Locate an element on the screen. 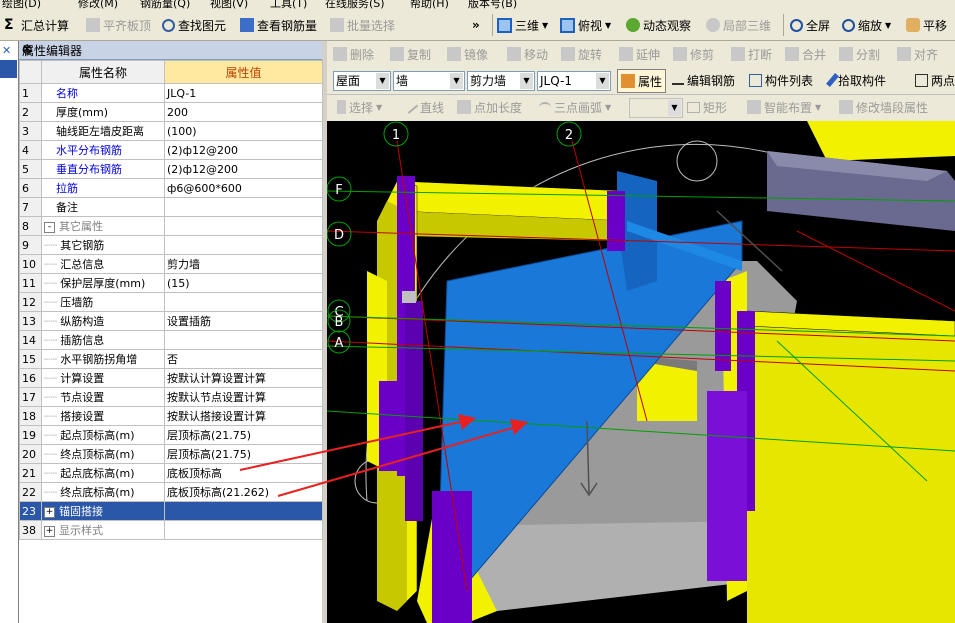 Image resolution: width=955 pixels, height=623 pixels. menu-modify: 修改(M) is located at coordinates (98, 5).